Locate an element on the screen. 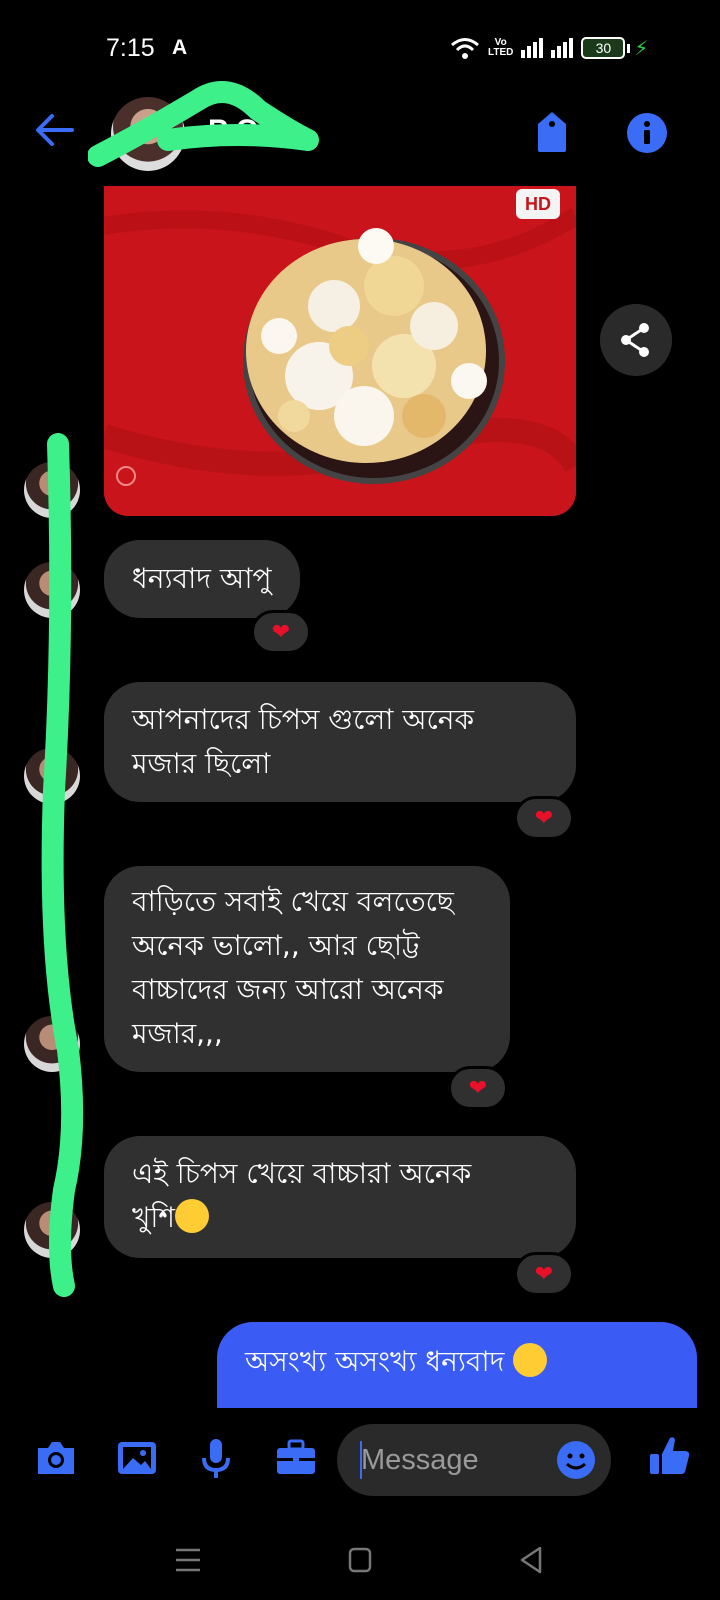 The image size is (720, 1600). gallery-icon is located at coordinates (137, 1458).